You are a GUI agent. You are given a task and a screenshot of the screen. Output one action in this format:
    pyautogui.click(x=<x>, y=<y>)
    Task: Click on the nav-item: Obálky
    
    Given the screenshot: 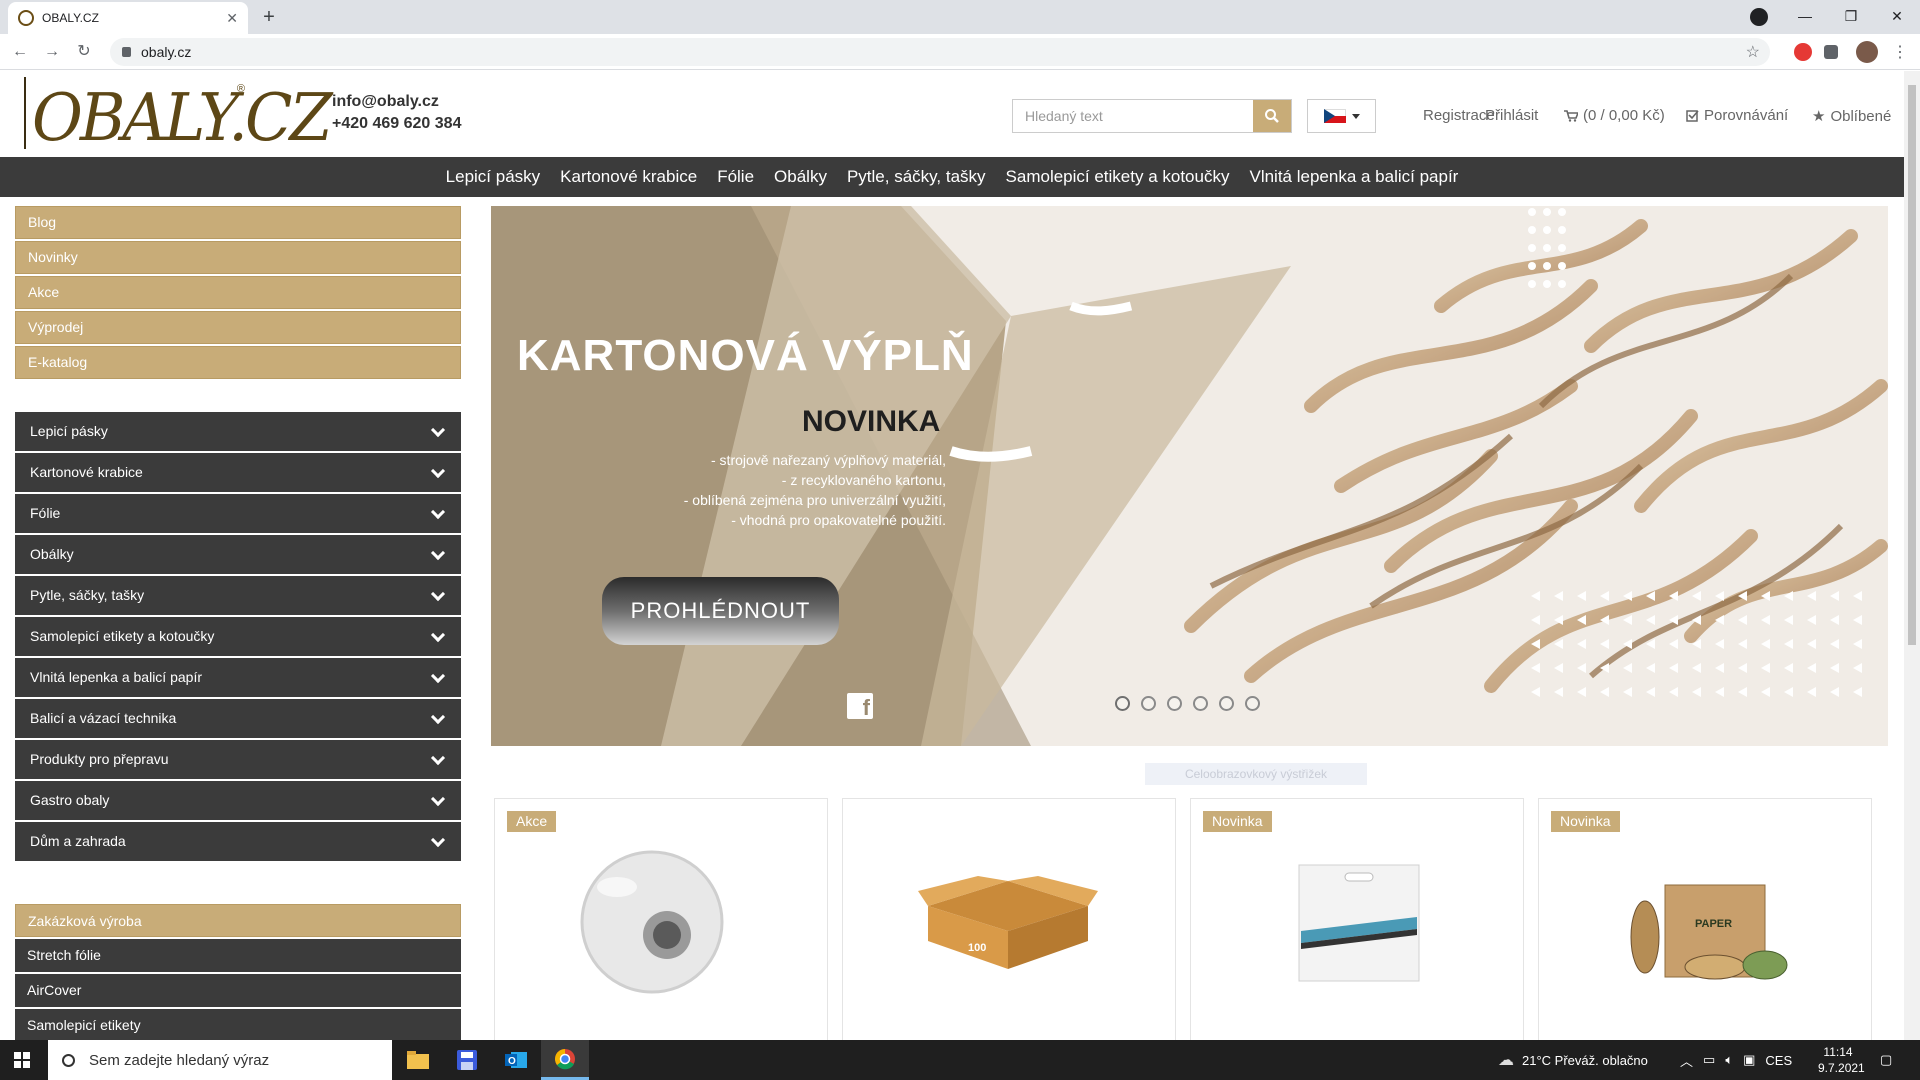 What is the action you would take?
    pyautogui.click(x=800, y=177)
    